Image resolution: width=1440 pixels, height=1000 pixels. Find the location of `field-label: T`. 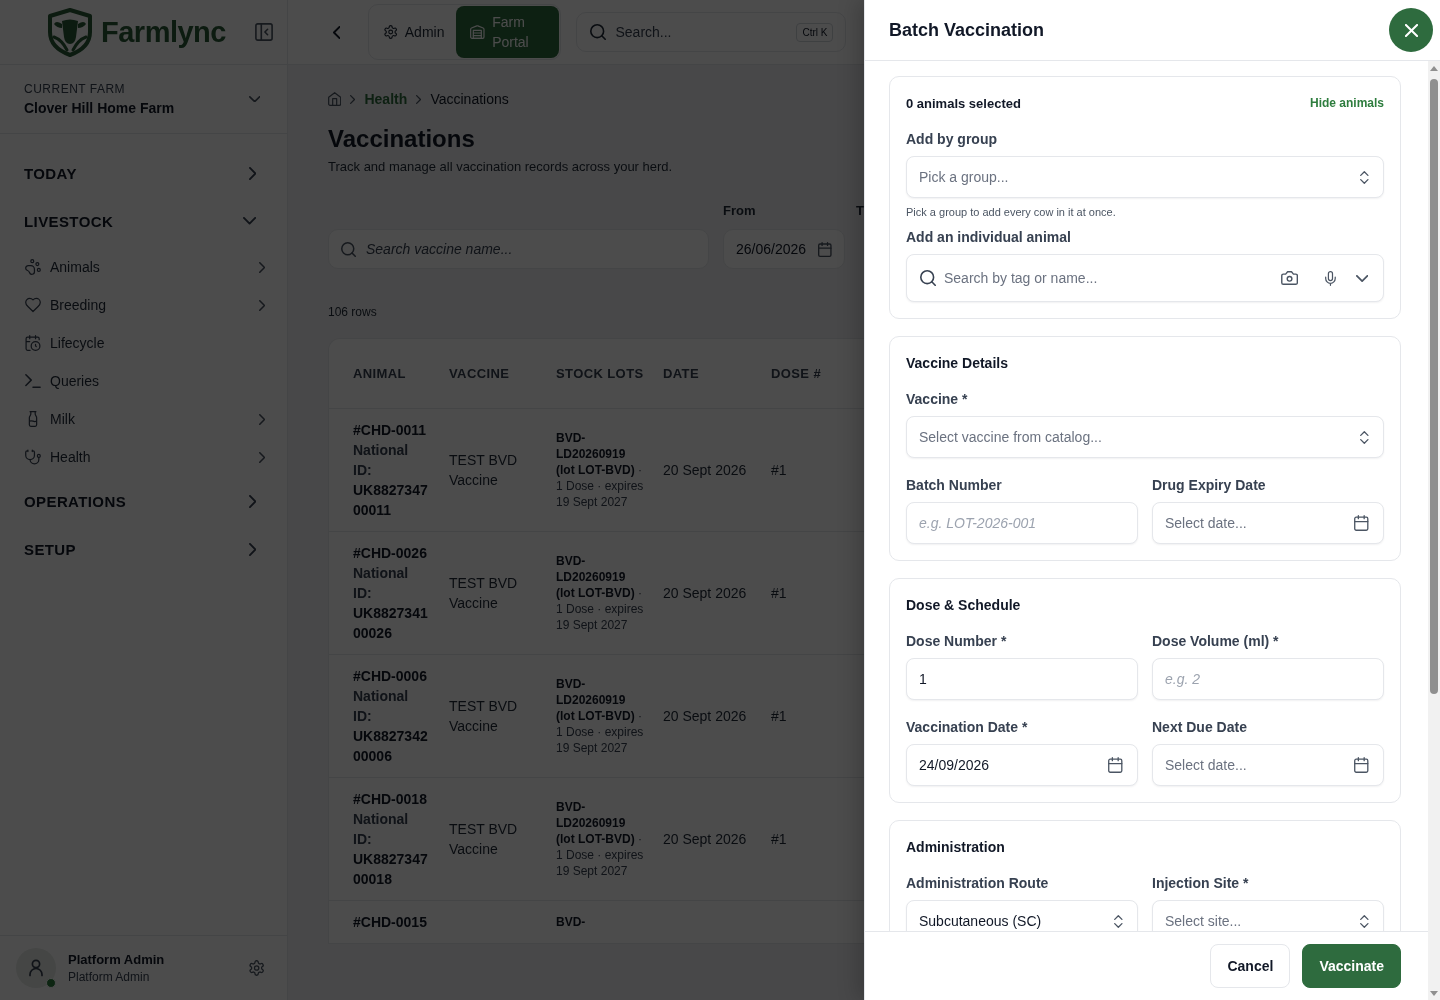

field-label: T is located at coordinates (860, 211).